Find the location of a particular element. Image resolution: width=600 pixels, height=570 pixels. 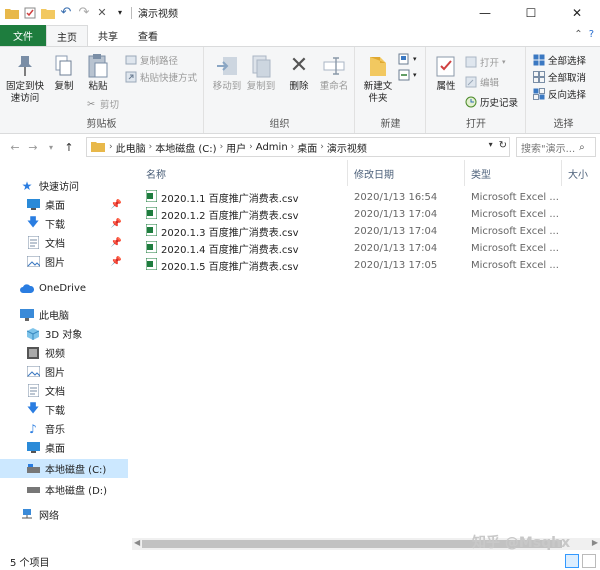

collapse-ribbon-icon: ⌃ is located at coordinates (578, 34).